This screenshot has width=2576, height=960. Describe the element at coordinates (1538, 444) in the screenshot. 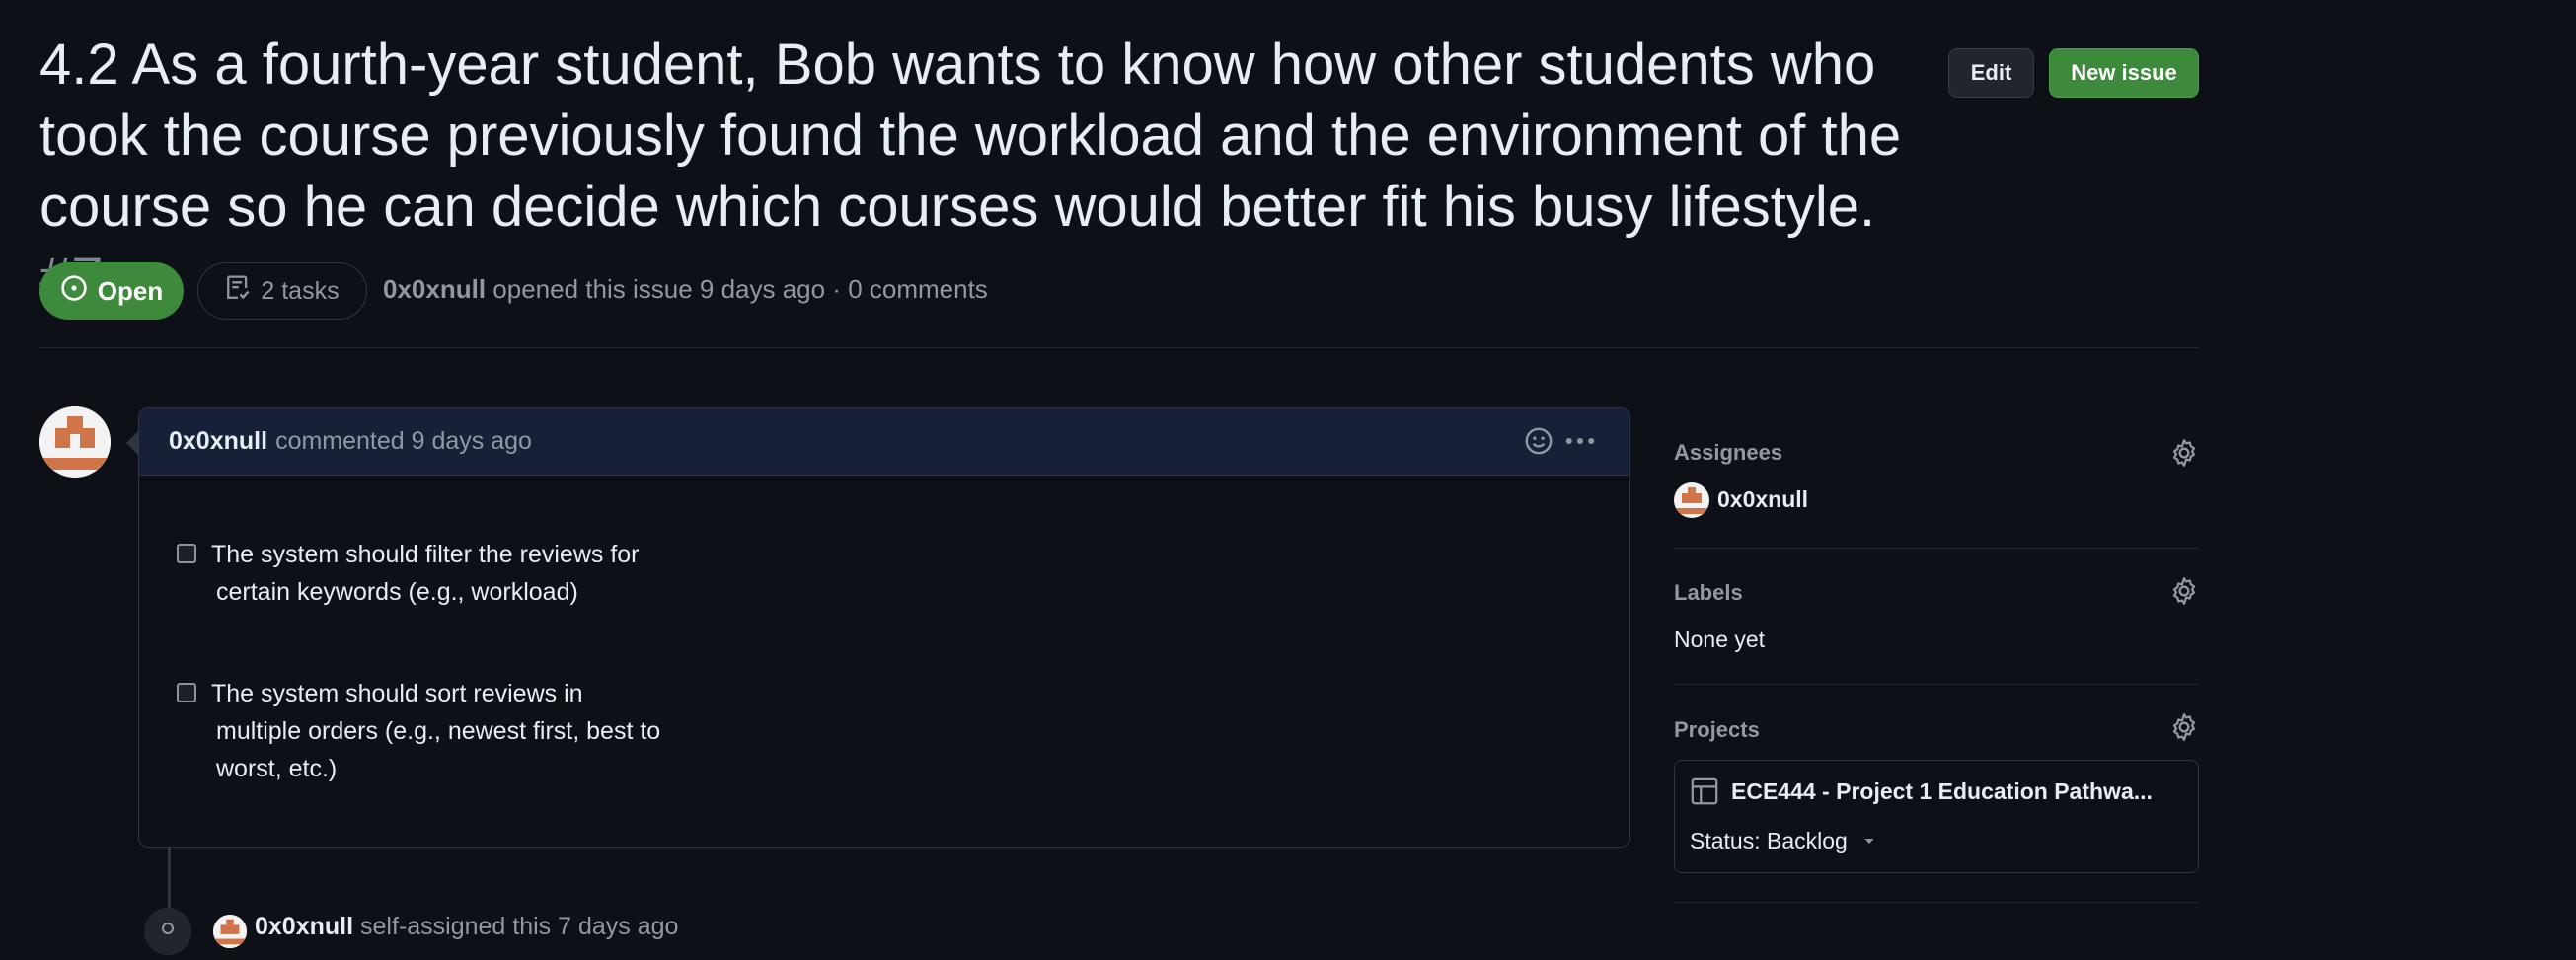

I see `smiley-icon` at that location.